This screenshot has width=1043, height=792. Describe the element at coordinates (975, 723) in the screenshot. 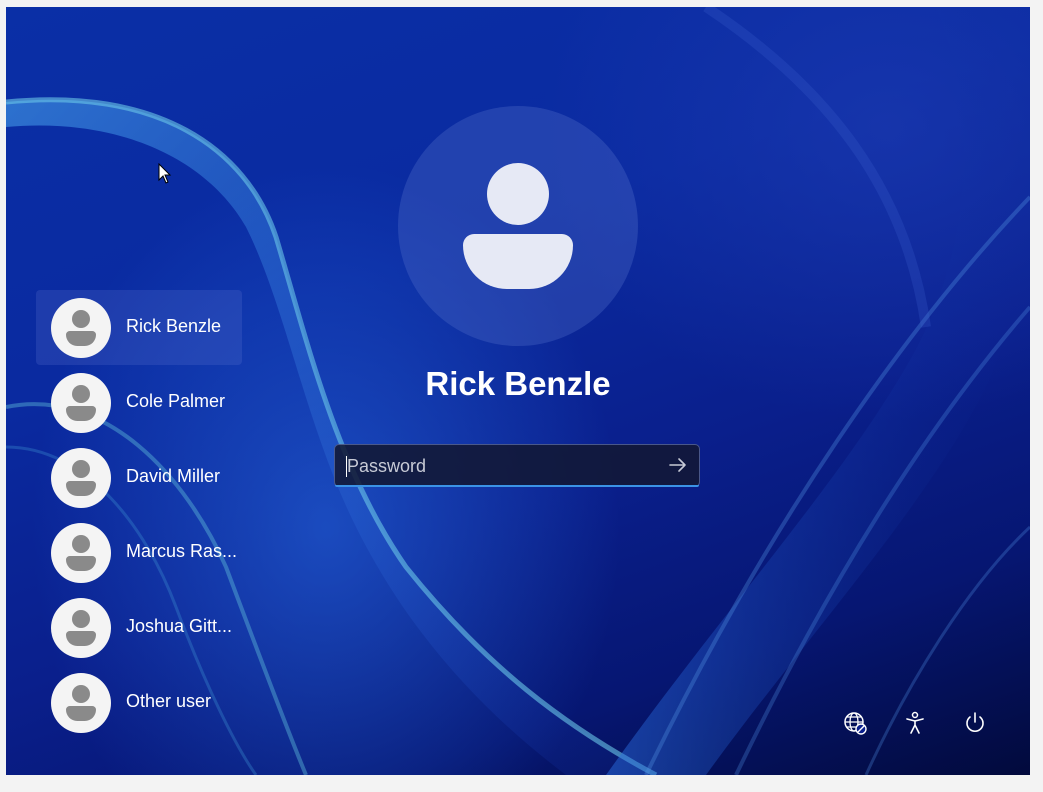

I see `power-icon` at that location.